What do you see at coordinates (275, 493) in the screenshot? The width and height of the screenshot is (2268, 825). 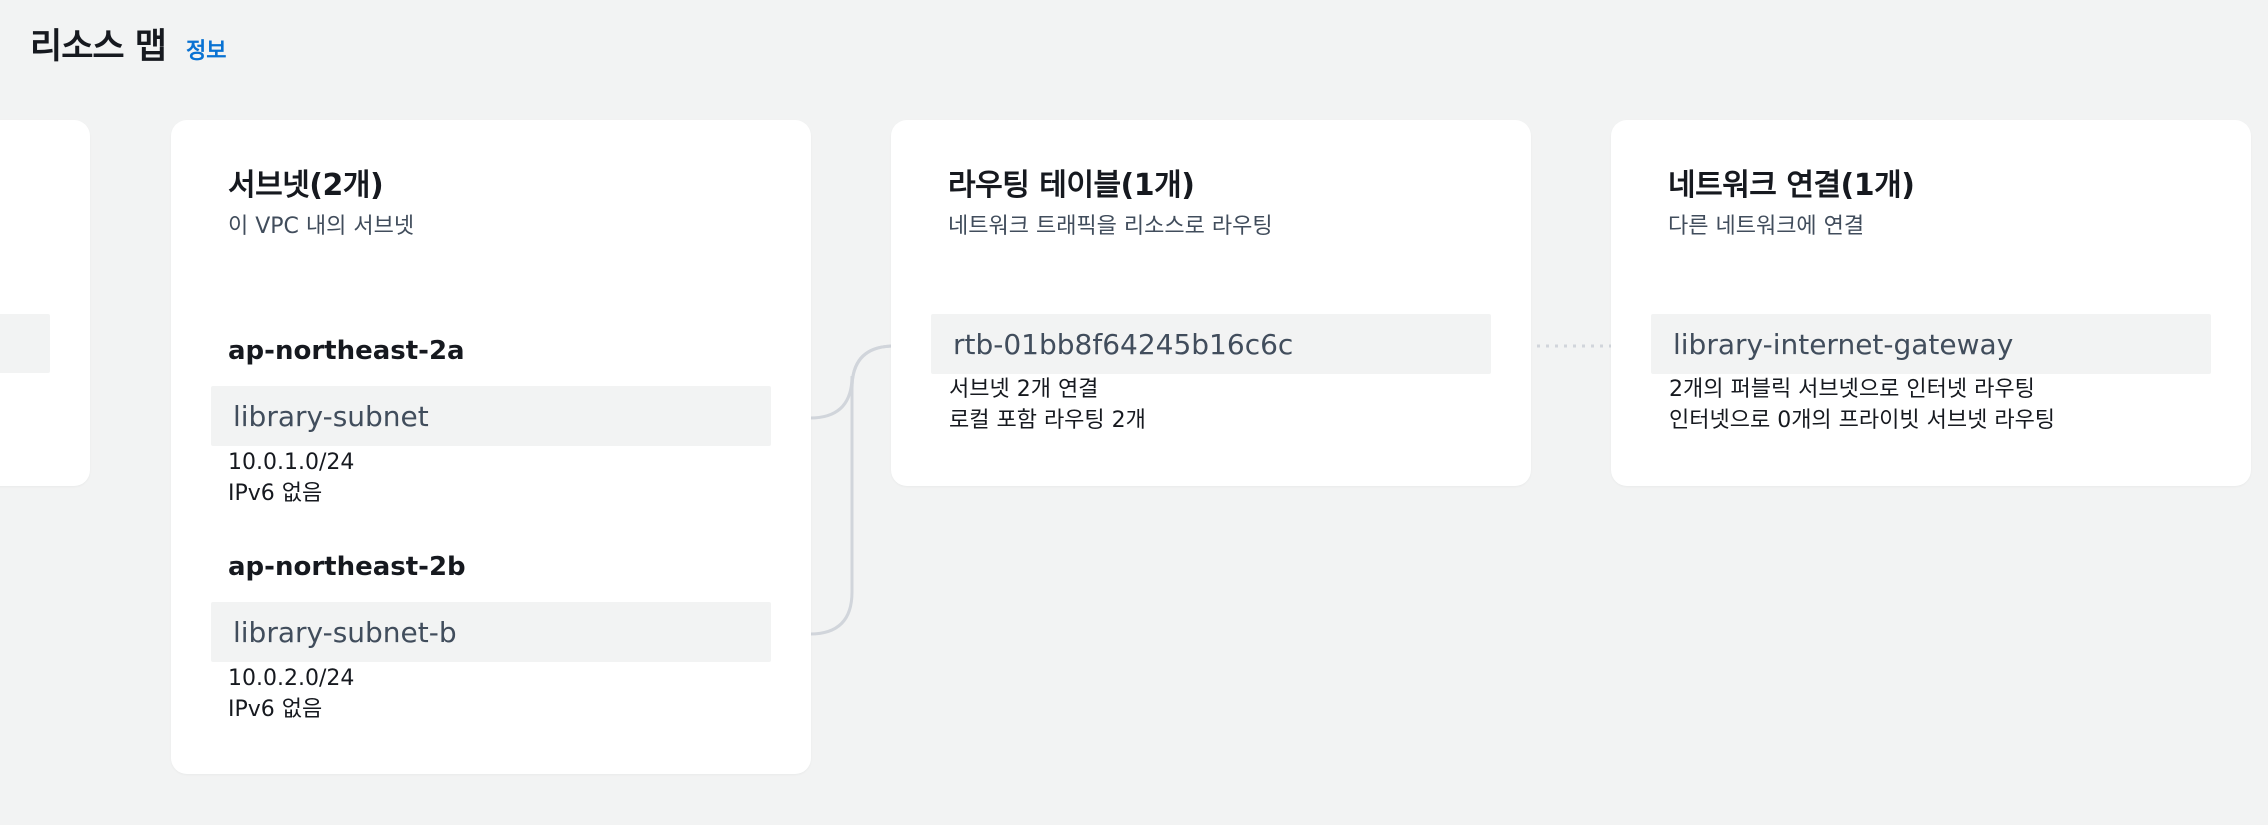 I see `subnet-a-ipv6: IPv6 없음` at bounding box center [275, 493].